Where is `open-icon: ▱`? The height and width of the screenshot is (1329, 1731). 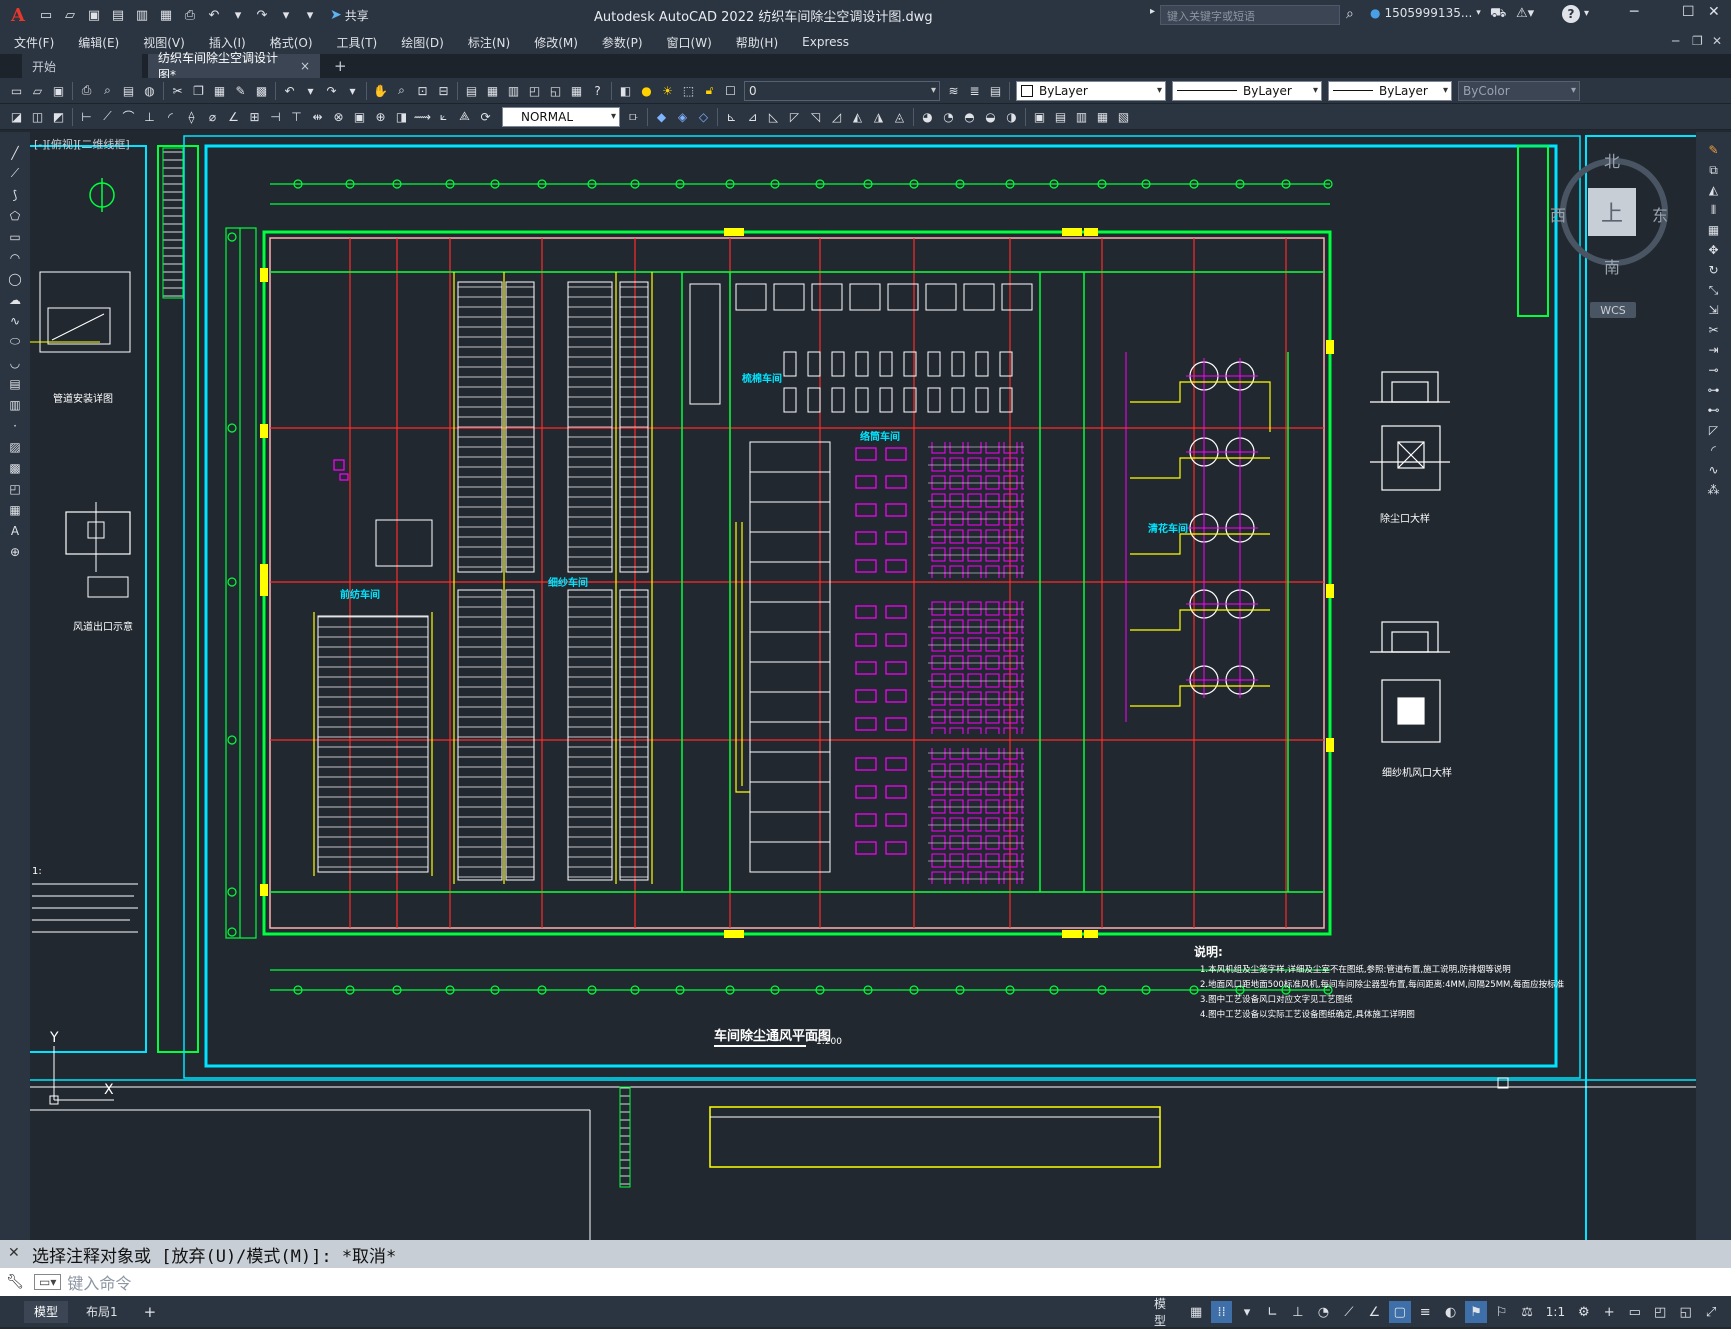 open-icon: ▱ is located at coordinates (37, 91).